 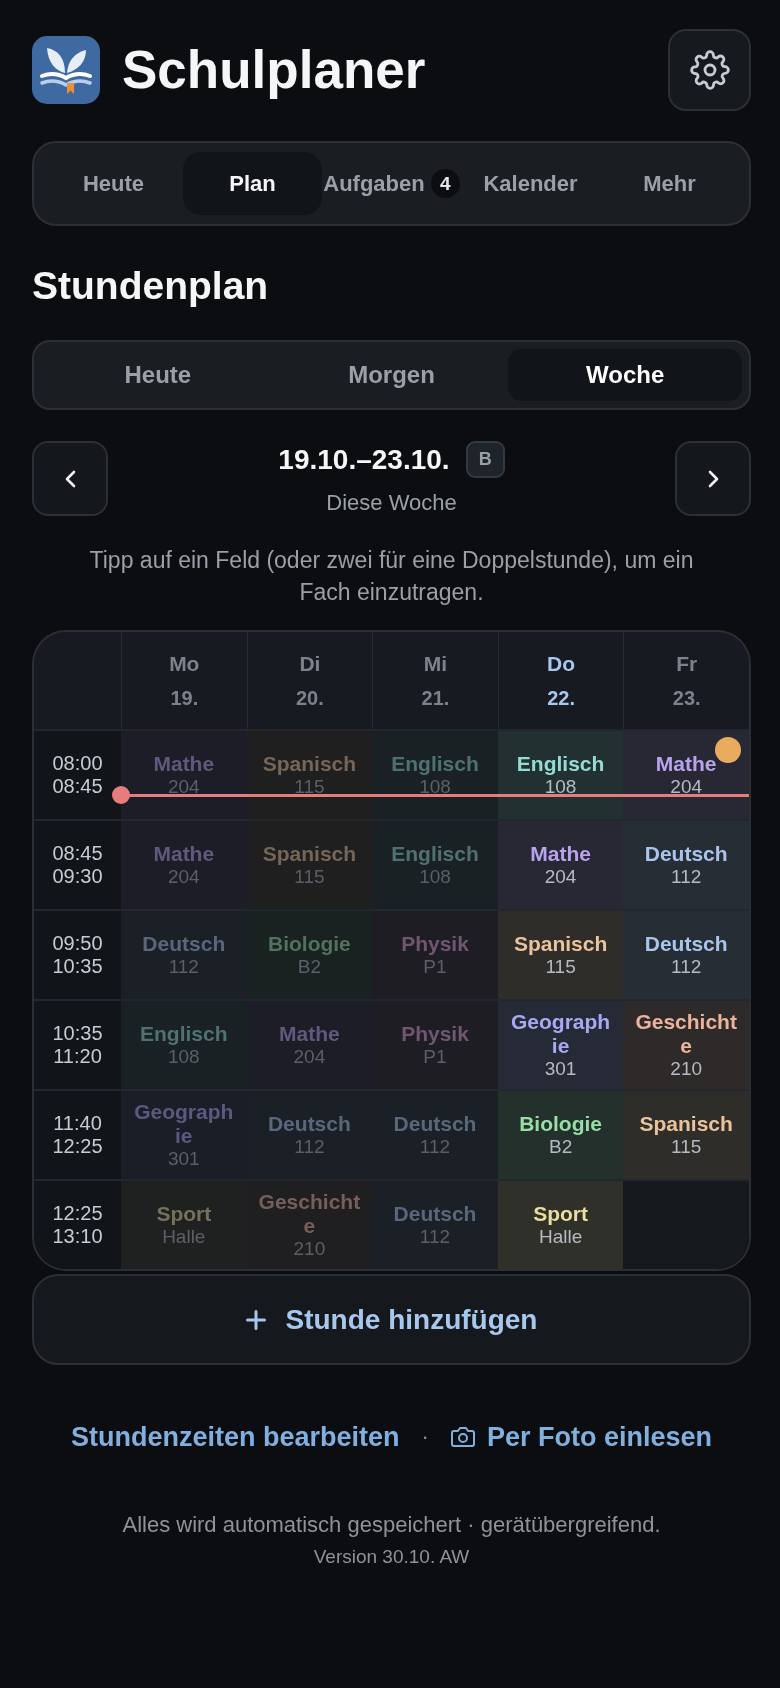 I want to click on chevron-right-icon, so click(x=713, y=478).